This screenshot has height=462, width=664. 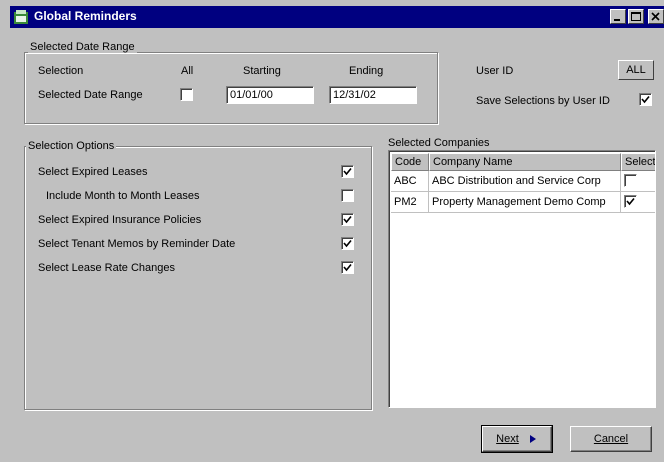 What do you see at coordinates (525, 162) in the screenshot?
I see `column-header-company-name: Company Name` at bounding box center [525, 162].